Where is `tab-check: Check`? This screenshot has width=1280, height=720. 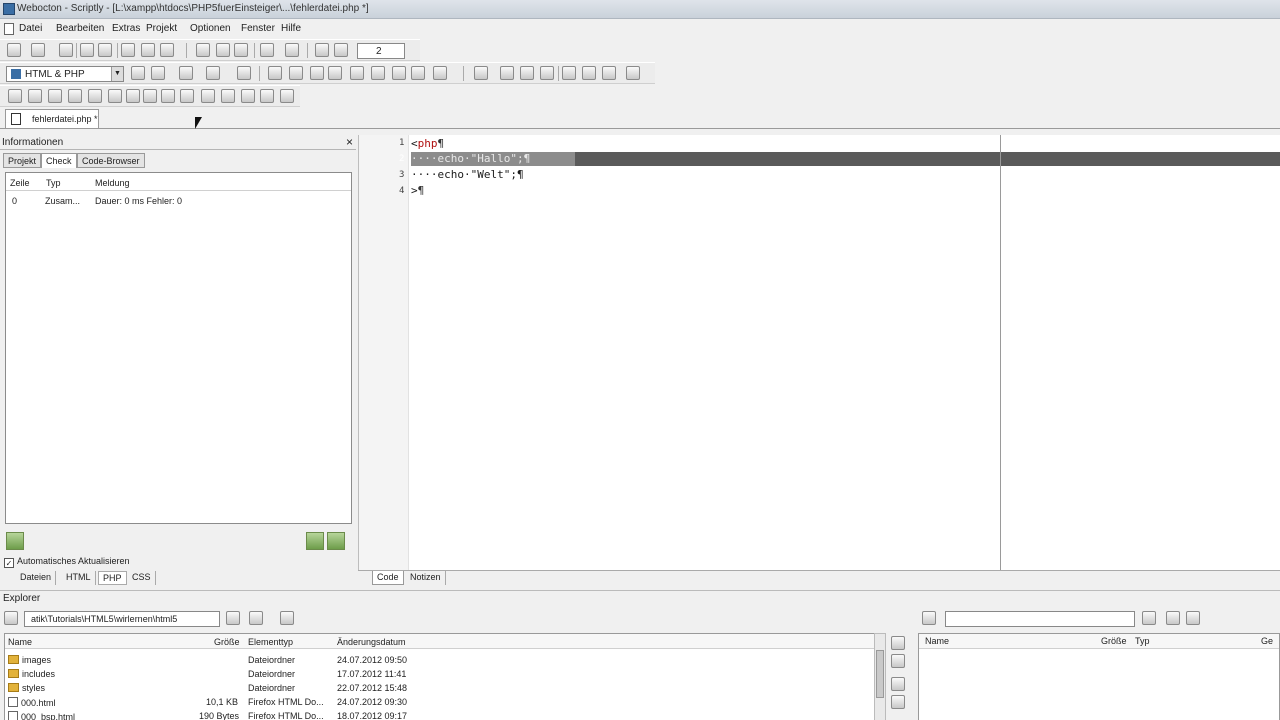
tab-check: Check is located at coordinates (59, 160).